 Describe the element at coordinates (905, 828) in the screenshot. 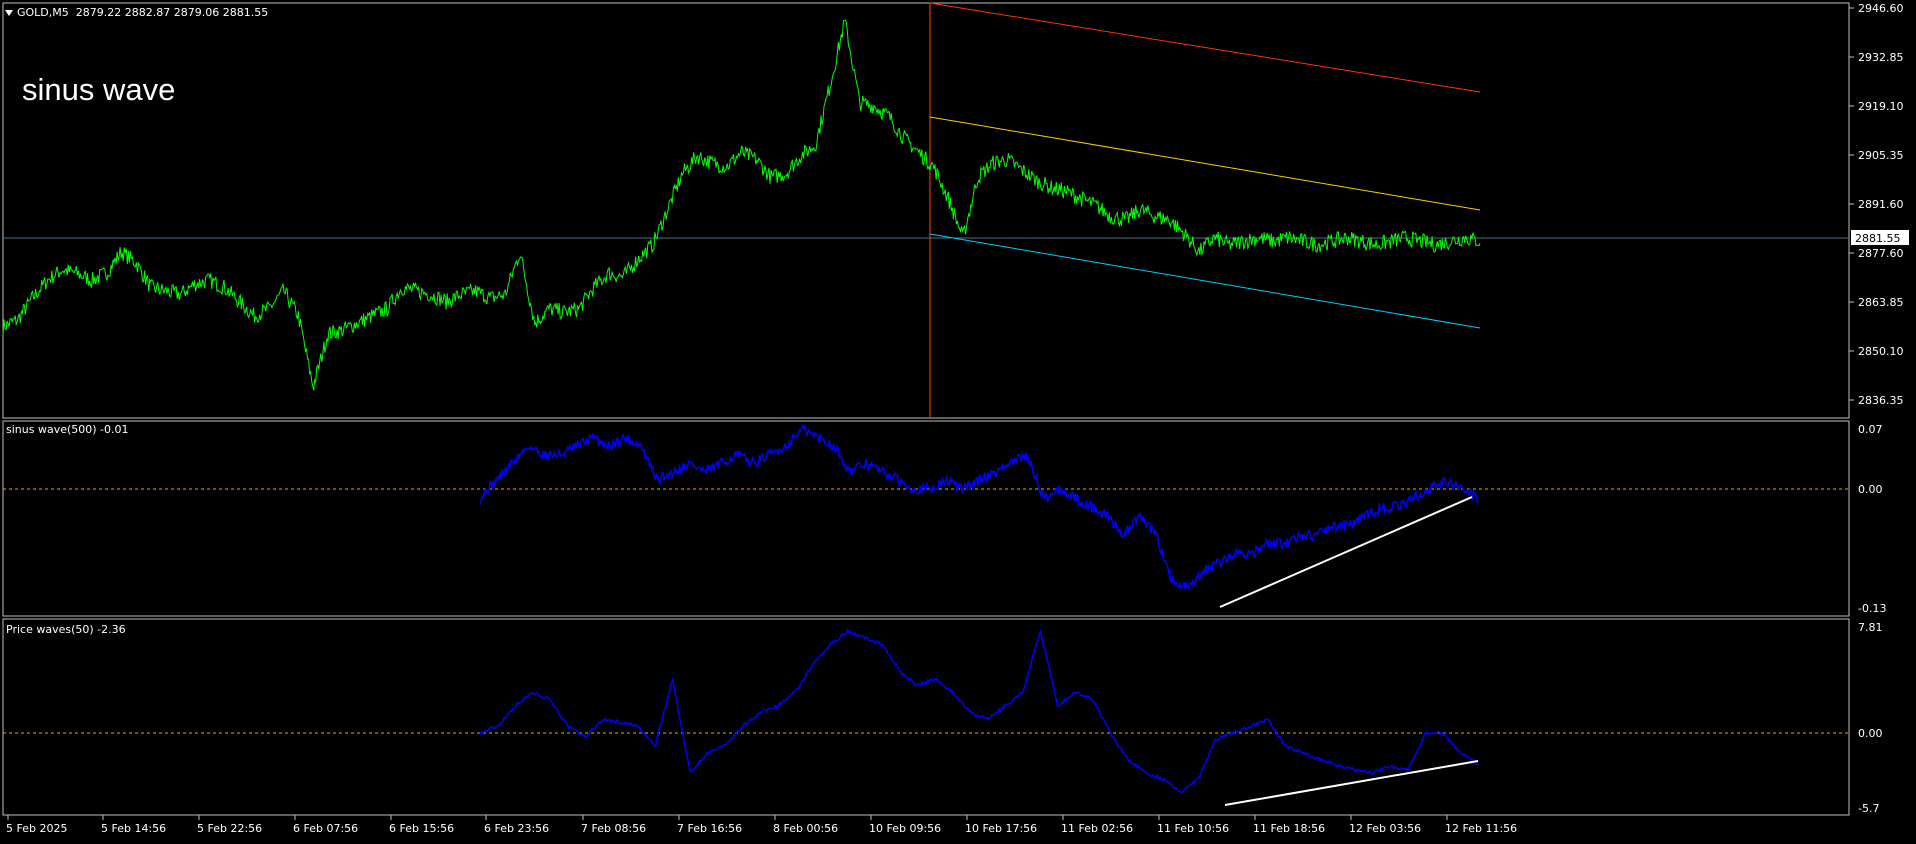

I see `time-axis-label: 10 Feb 09:56` at that location.